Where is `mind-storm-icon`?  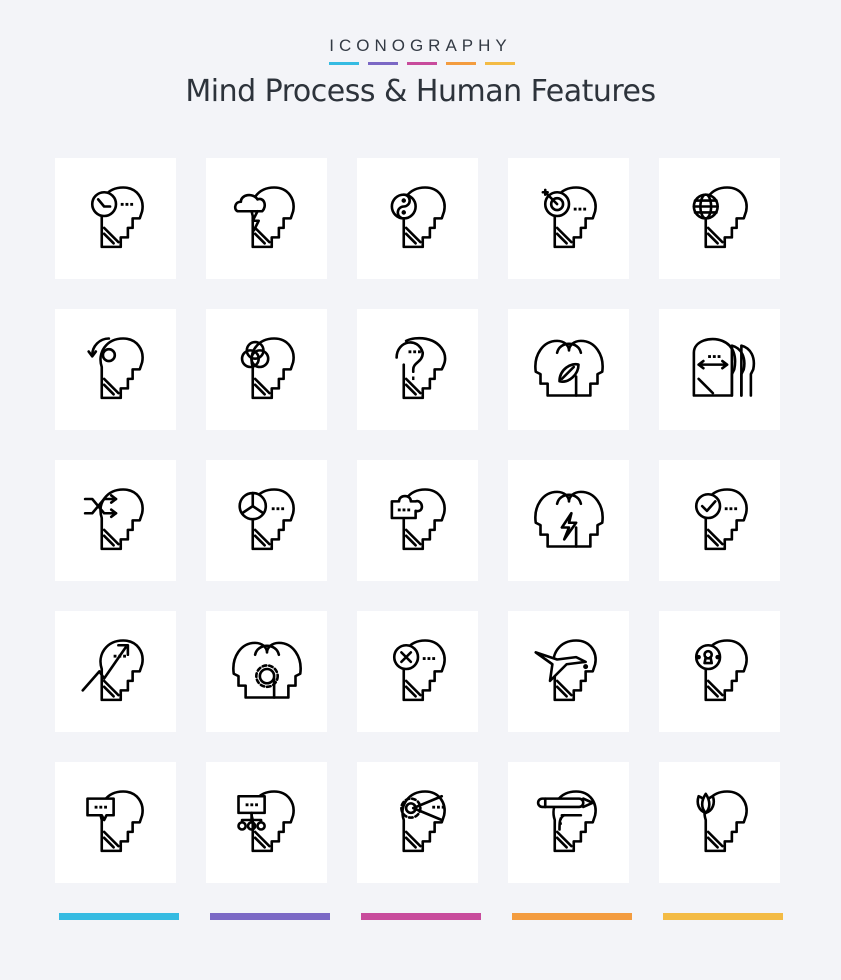 mind-storm-icon is located at coordinates (267, 218).